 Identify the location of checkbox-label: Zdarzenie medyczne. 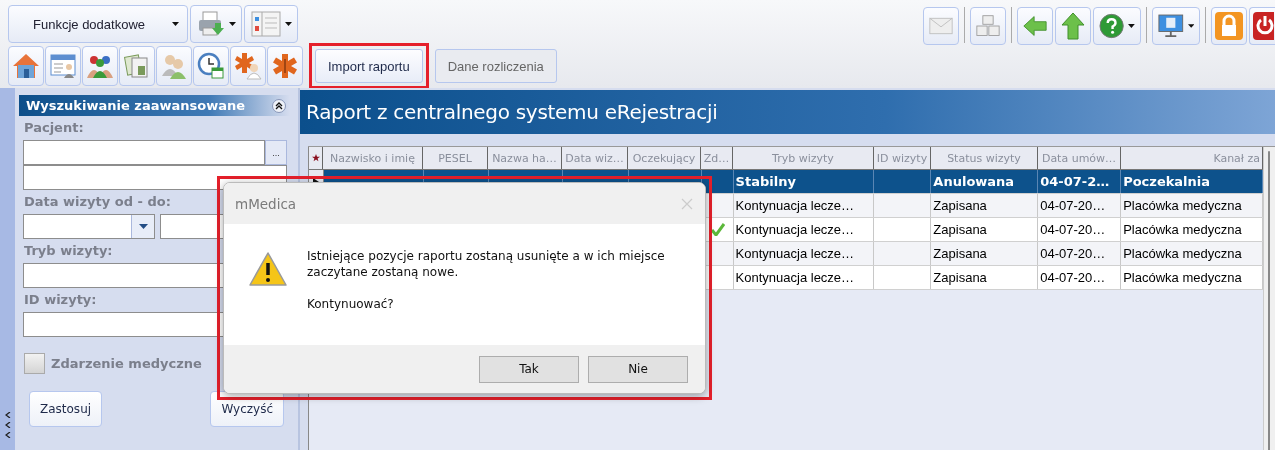
(126, 363).